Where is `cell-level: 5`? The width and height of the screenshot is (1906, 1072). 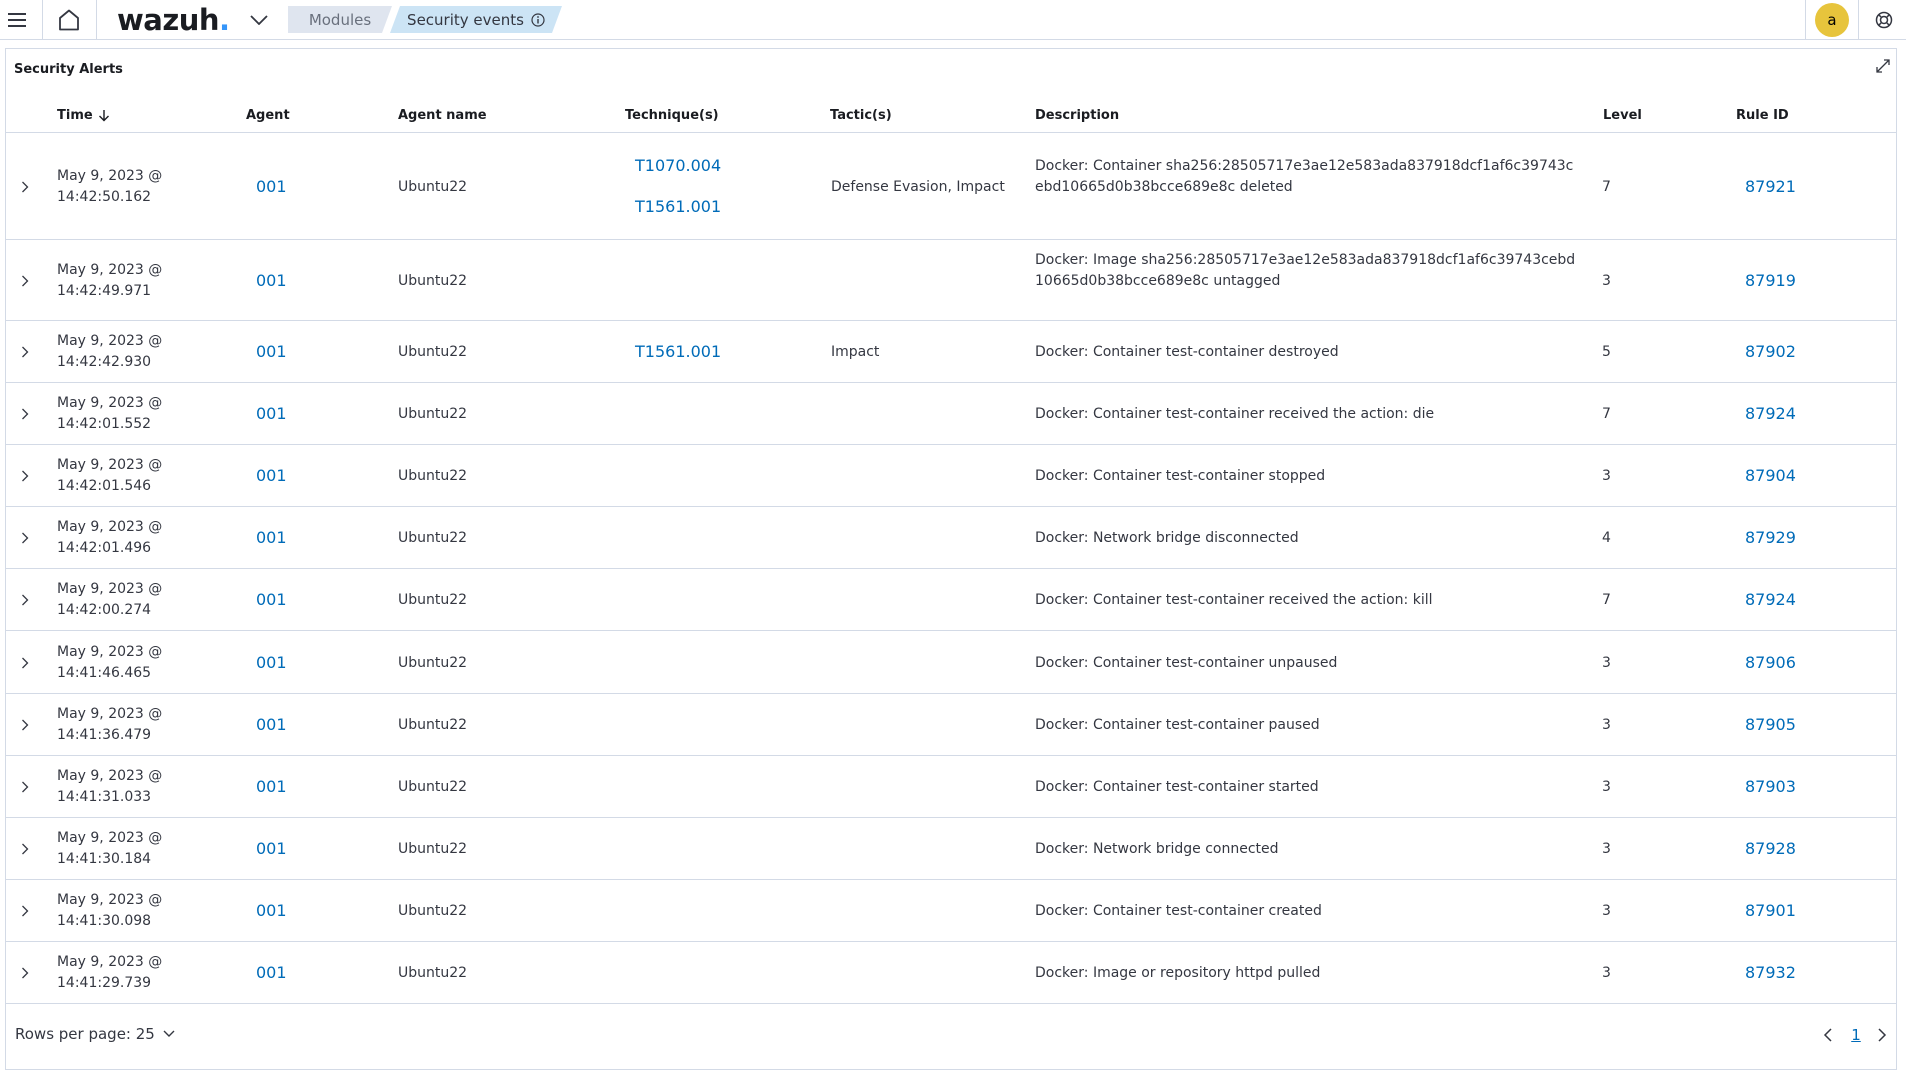 cell-level: 5 is located at coordinates (1606, 352).